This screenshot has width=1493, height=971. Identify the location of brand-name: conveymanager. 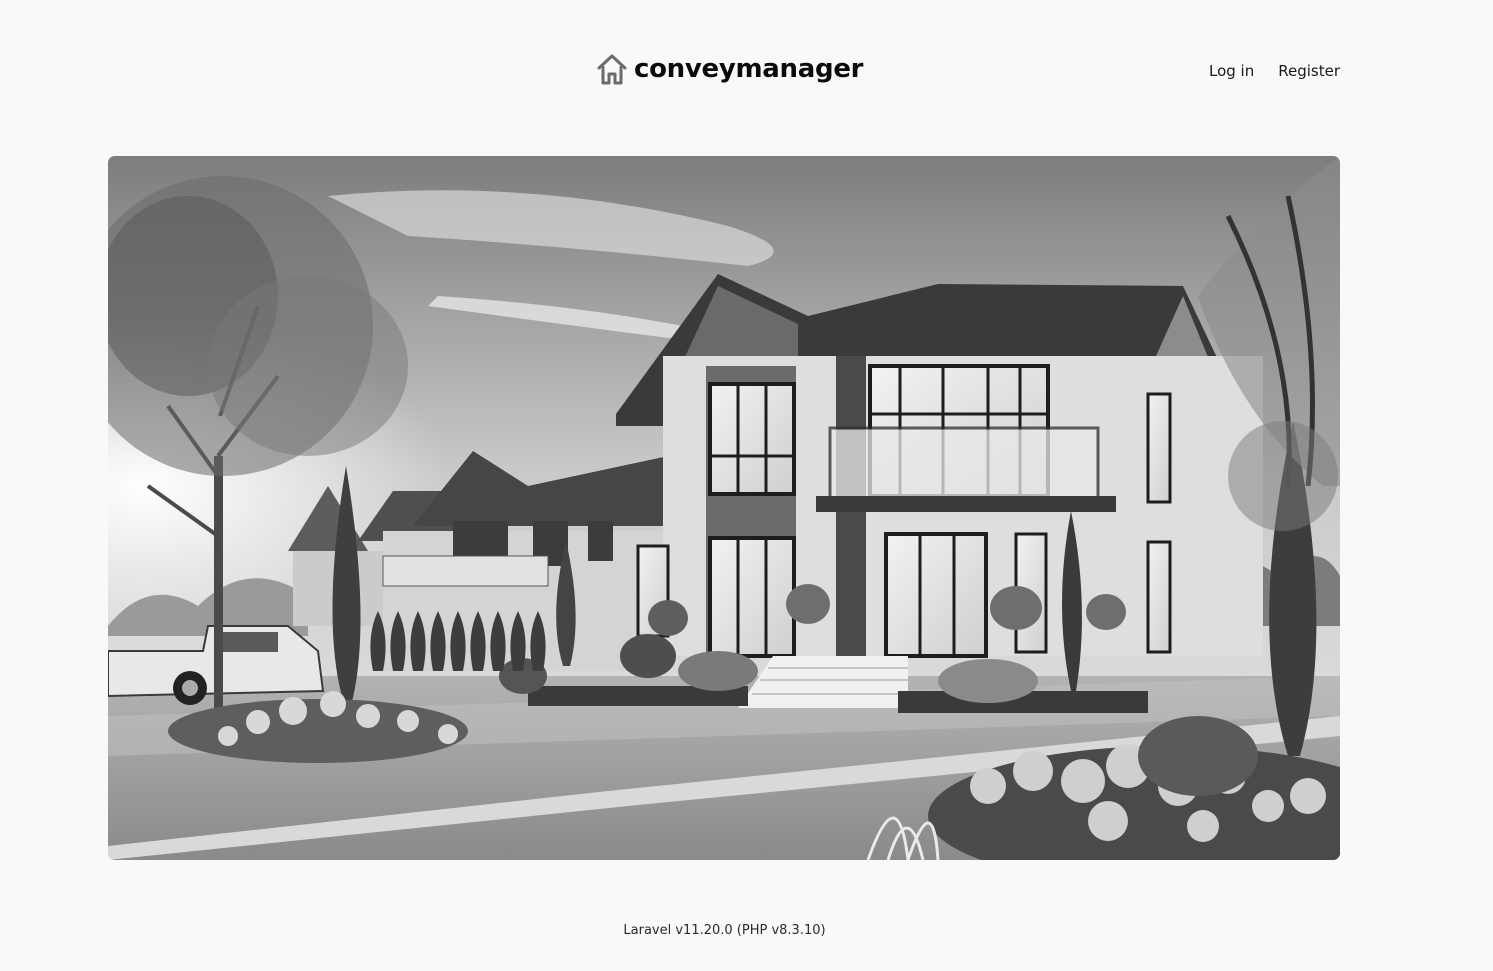
(749, 69).